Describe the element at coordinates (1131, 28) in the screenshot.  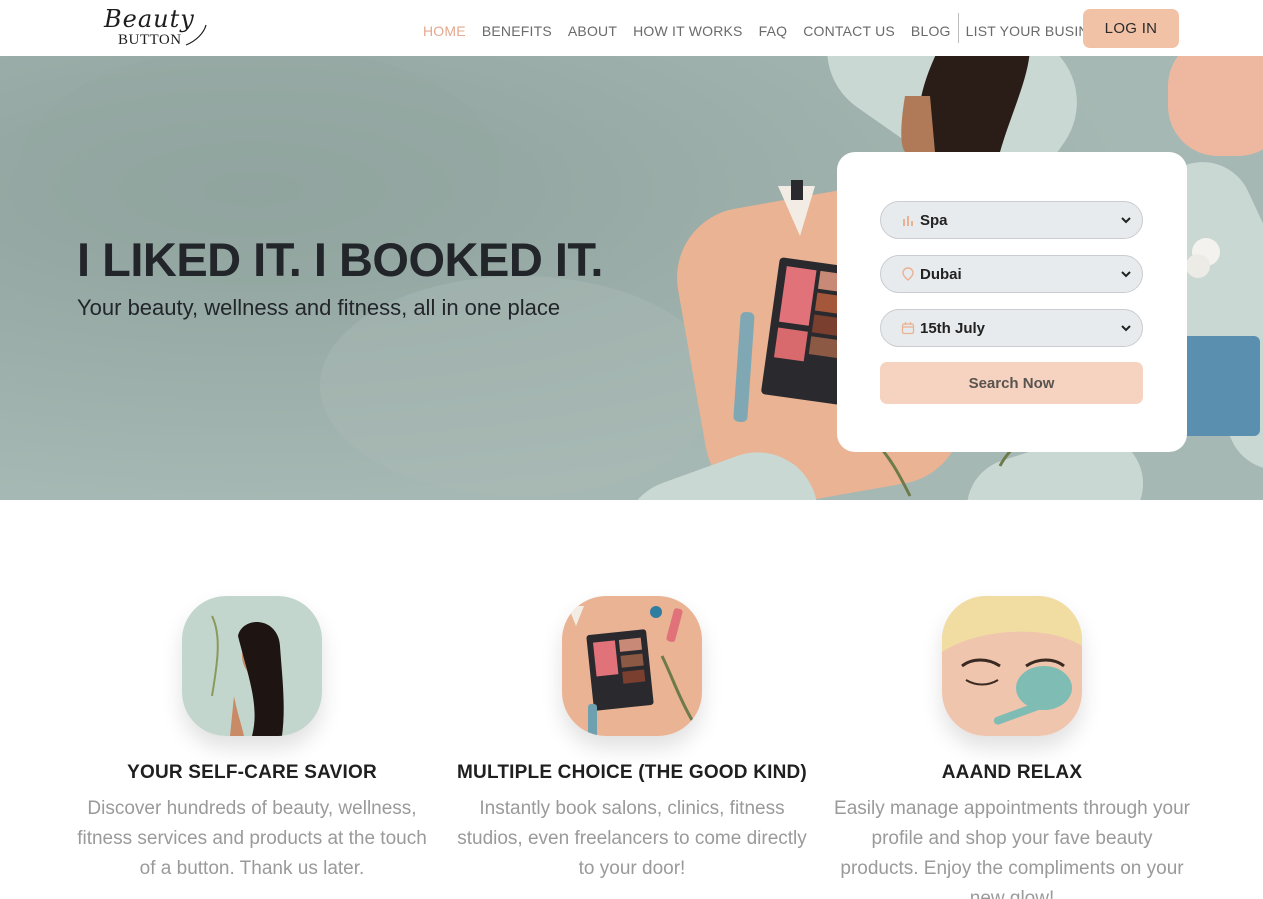
I see `login-button: LOG IN` at that location.